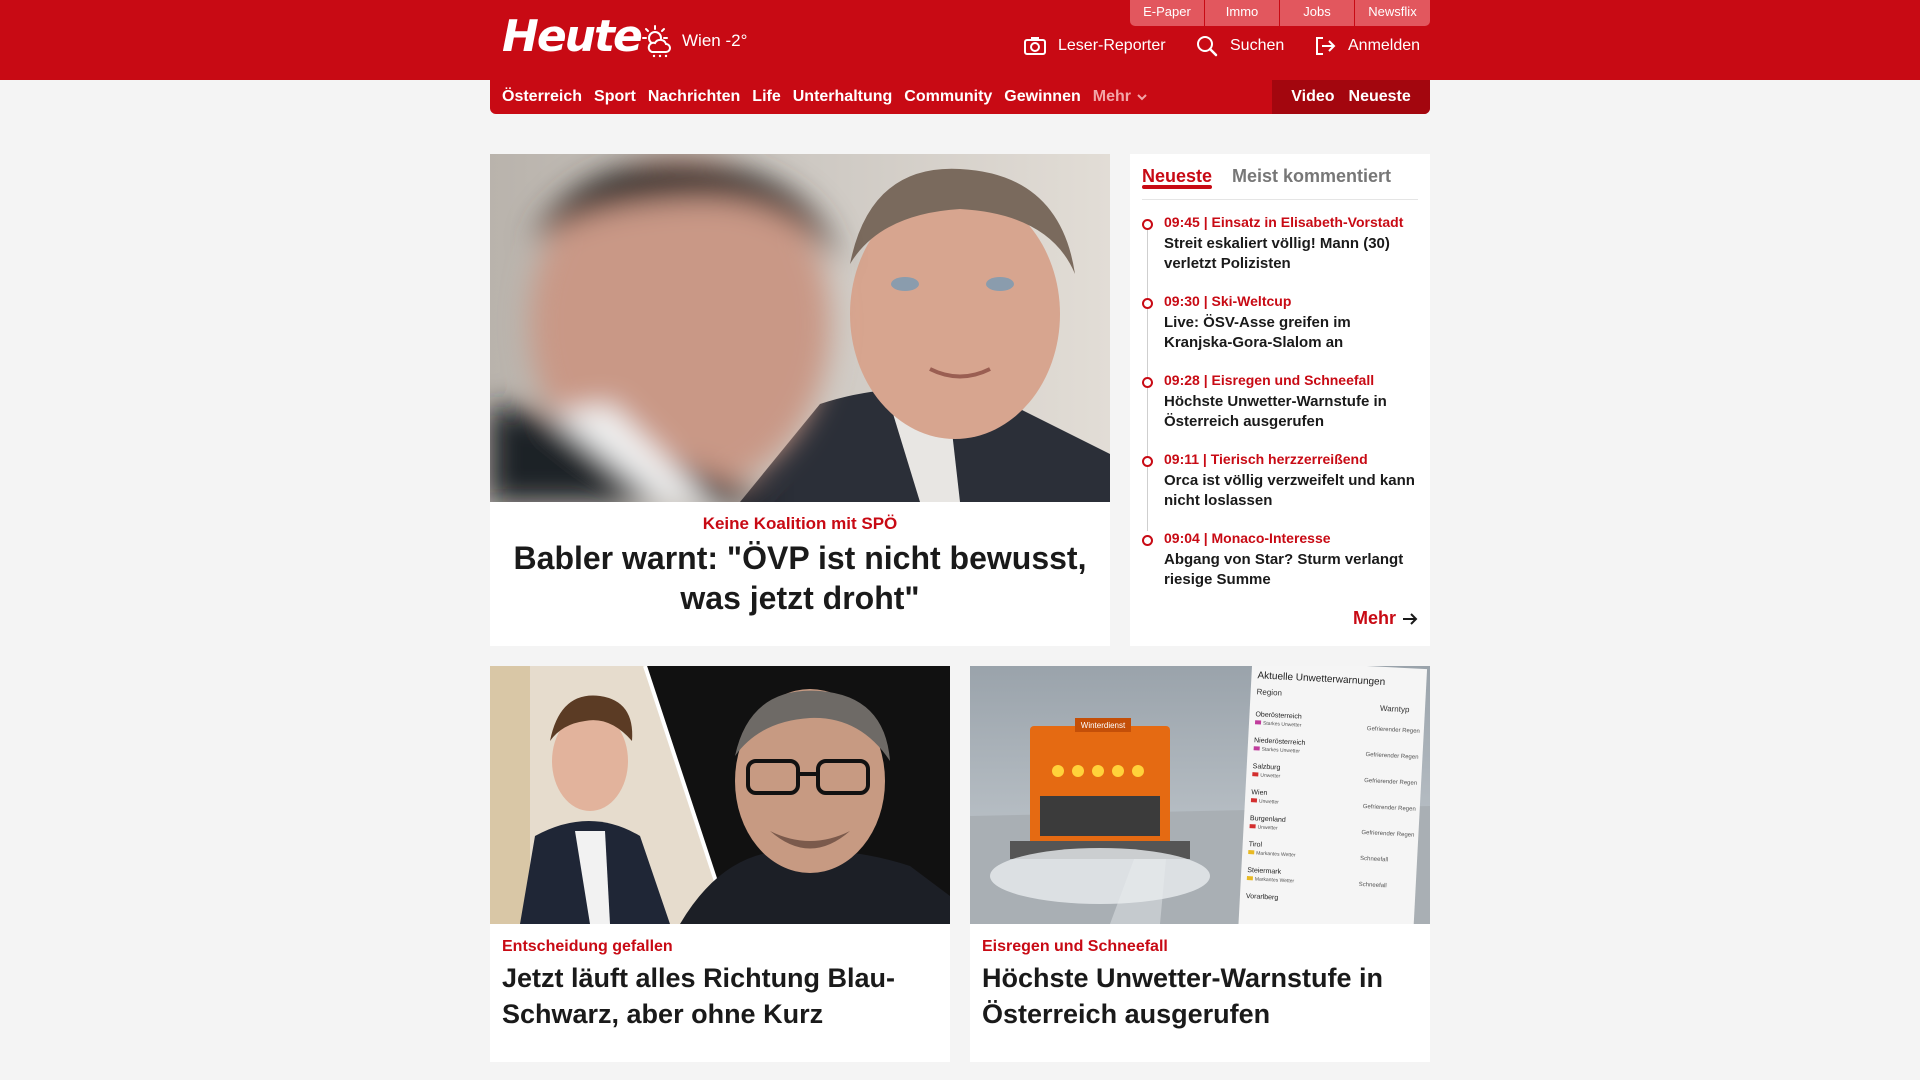 This screenshot has width=1920, height=1080. I want to click on sidebar-tabs: Neueste Meist kommentiert, so click(1280, 182).